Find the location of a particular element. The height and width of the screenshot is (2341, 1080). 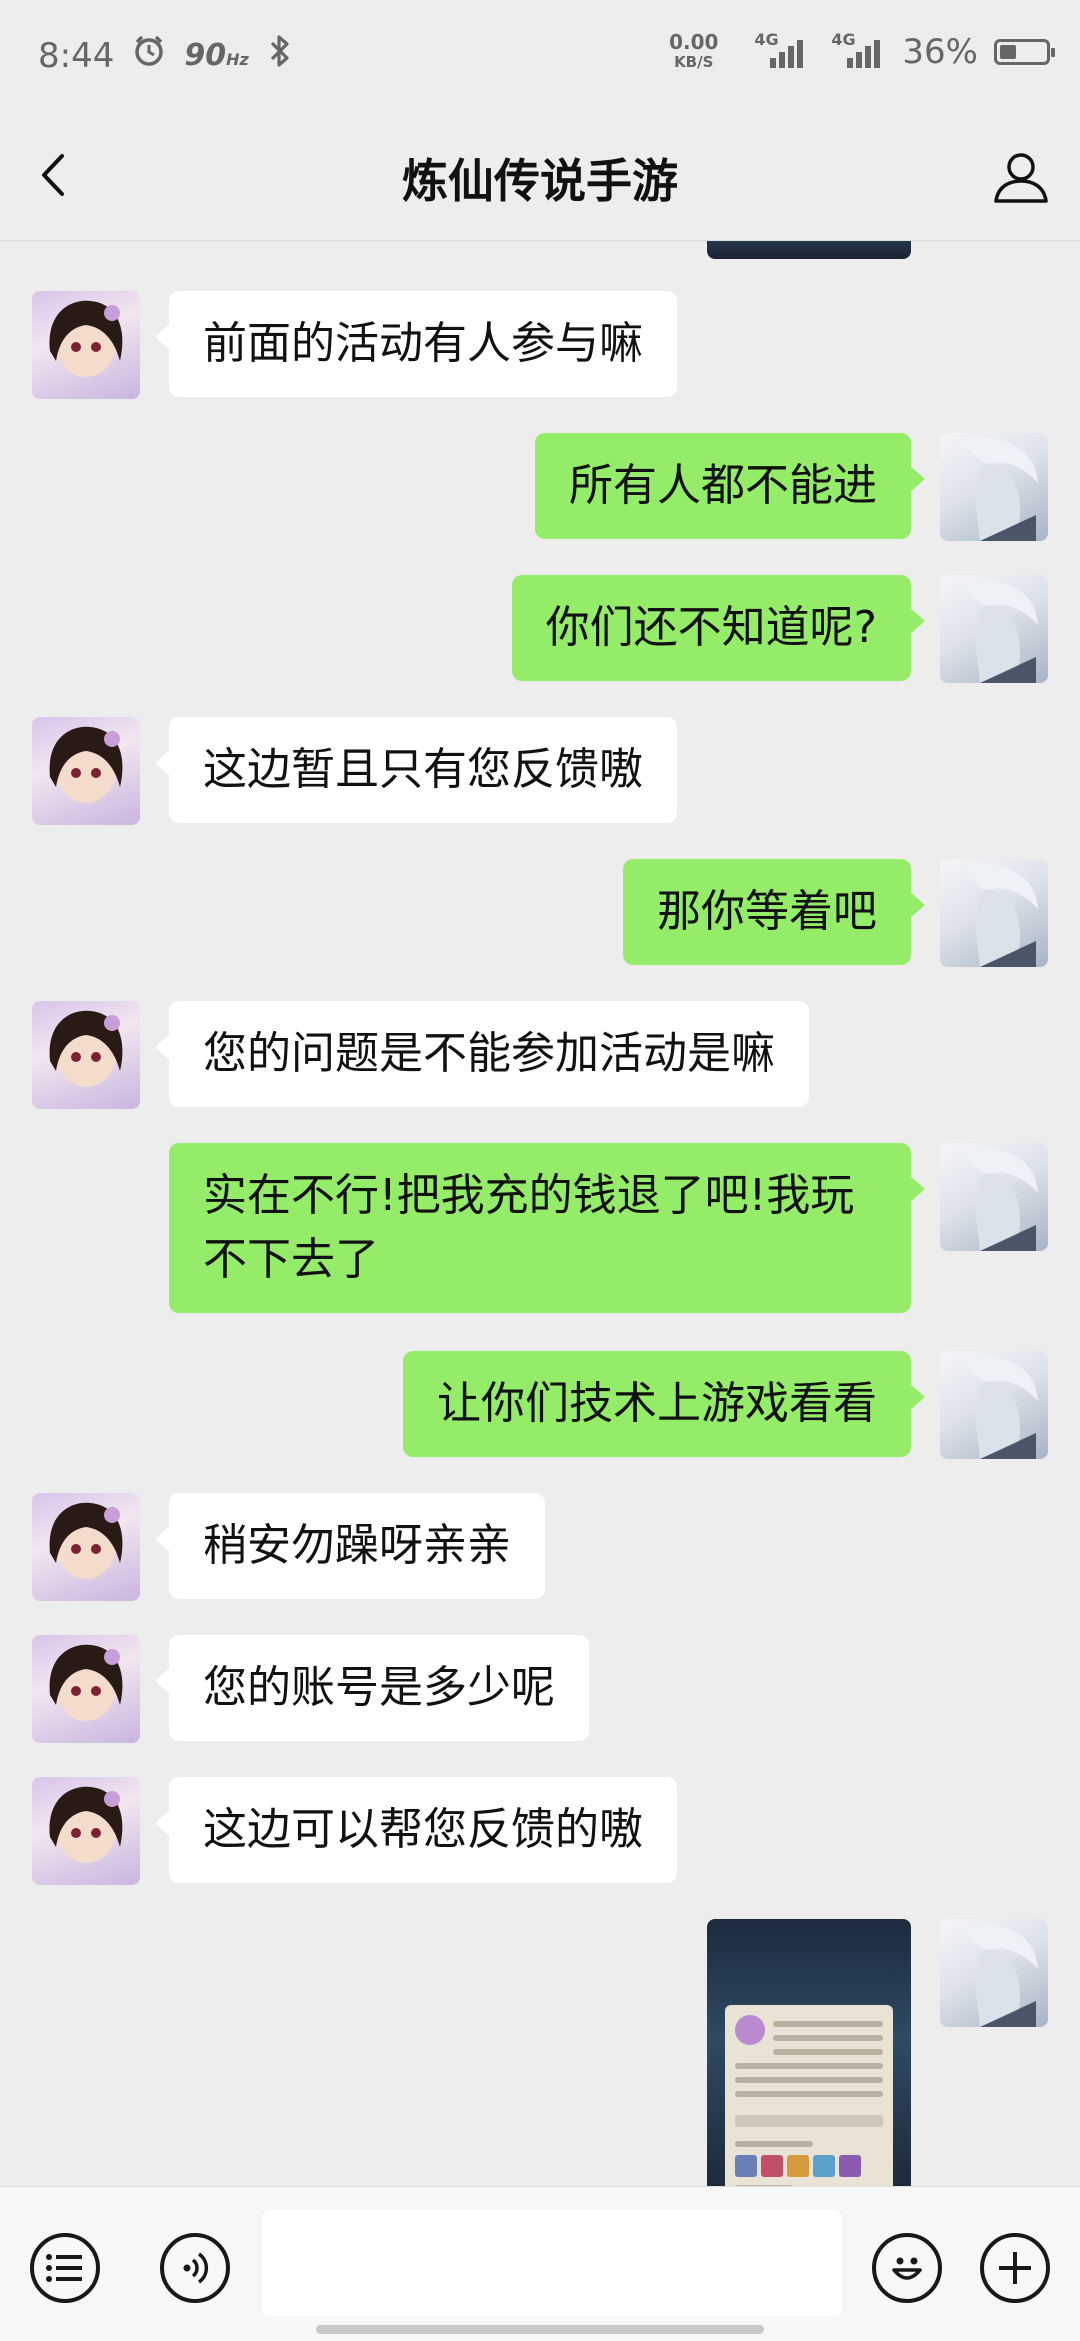

alarm-icon is located at coordinates (149, 55).